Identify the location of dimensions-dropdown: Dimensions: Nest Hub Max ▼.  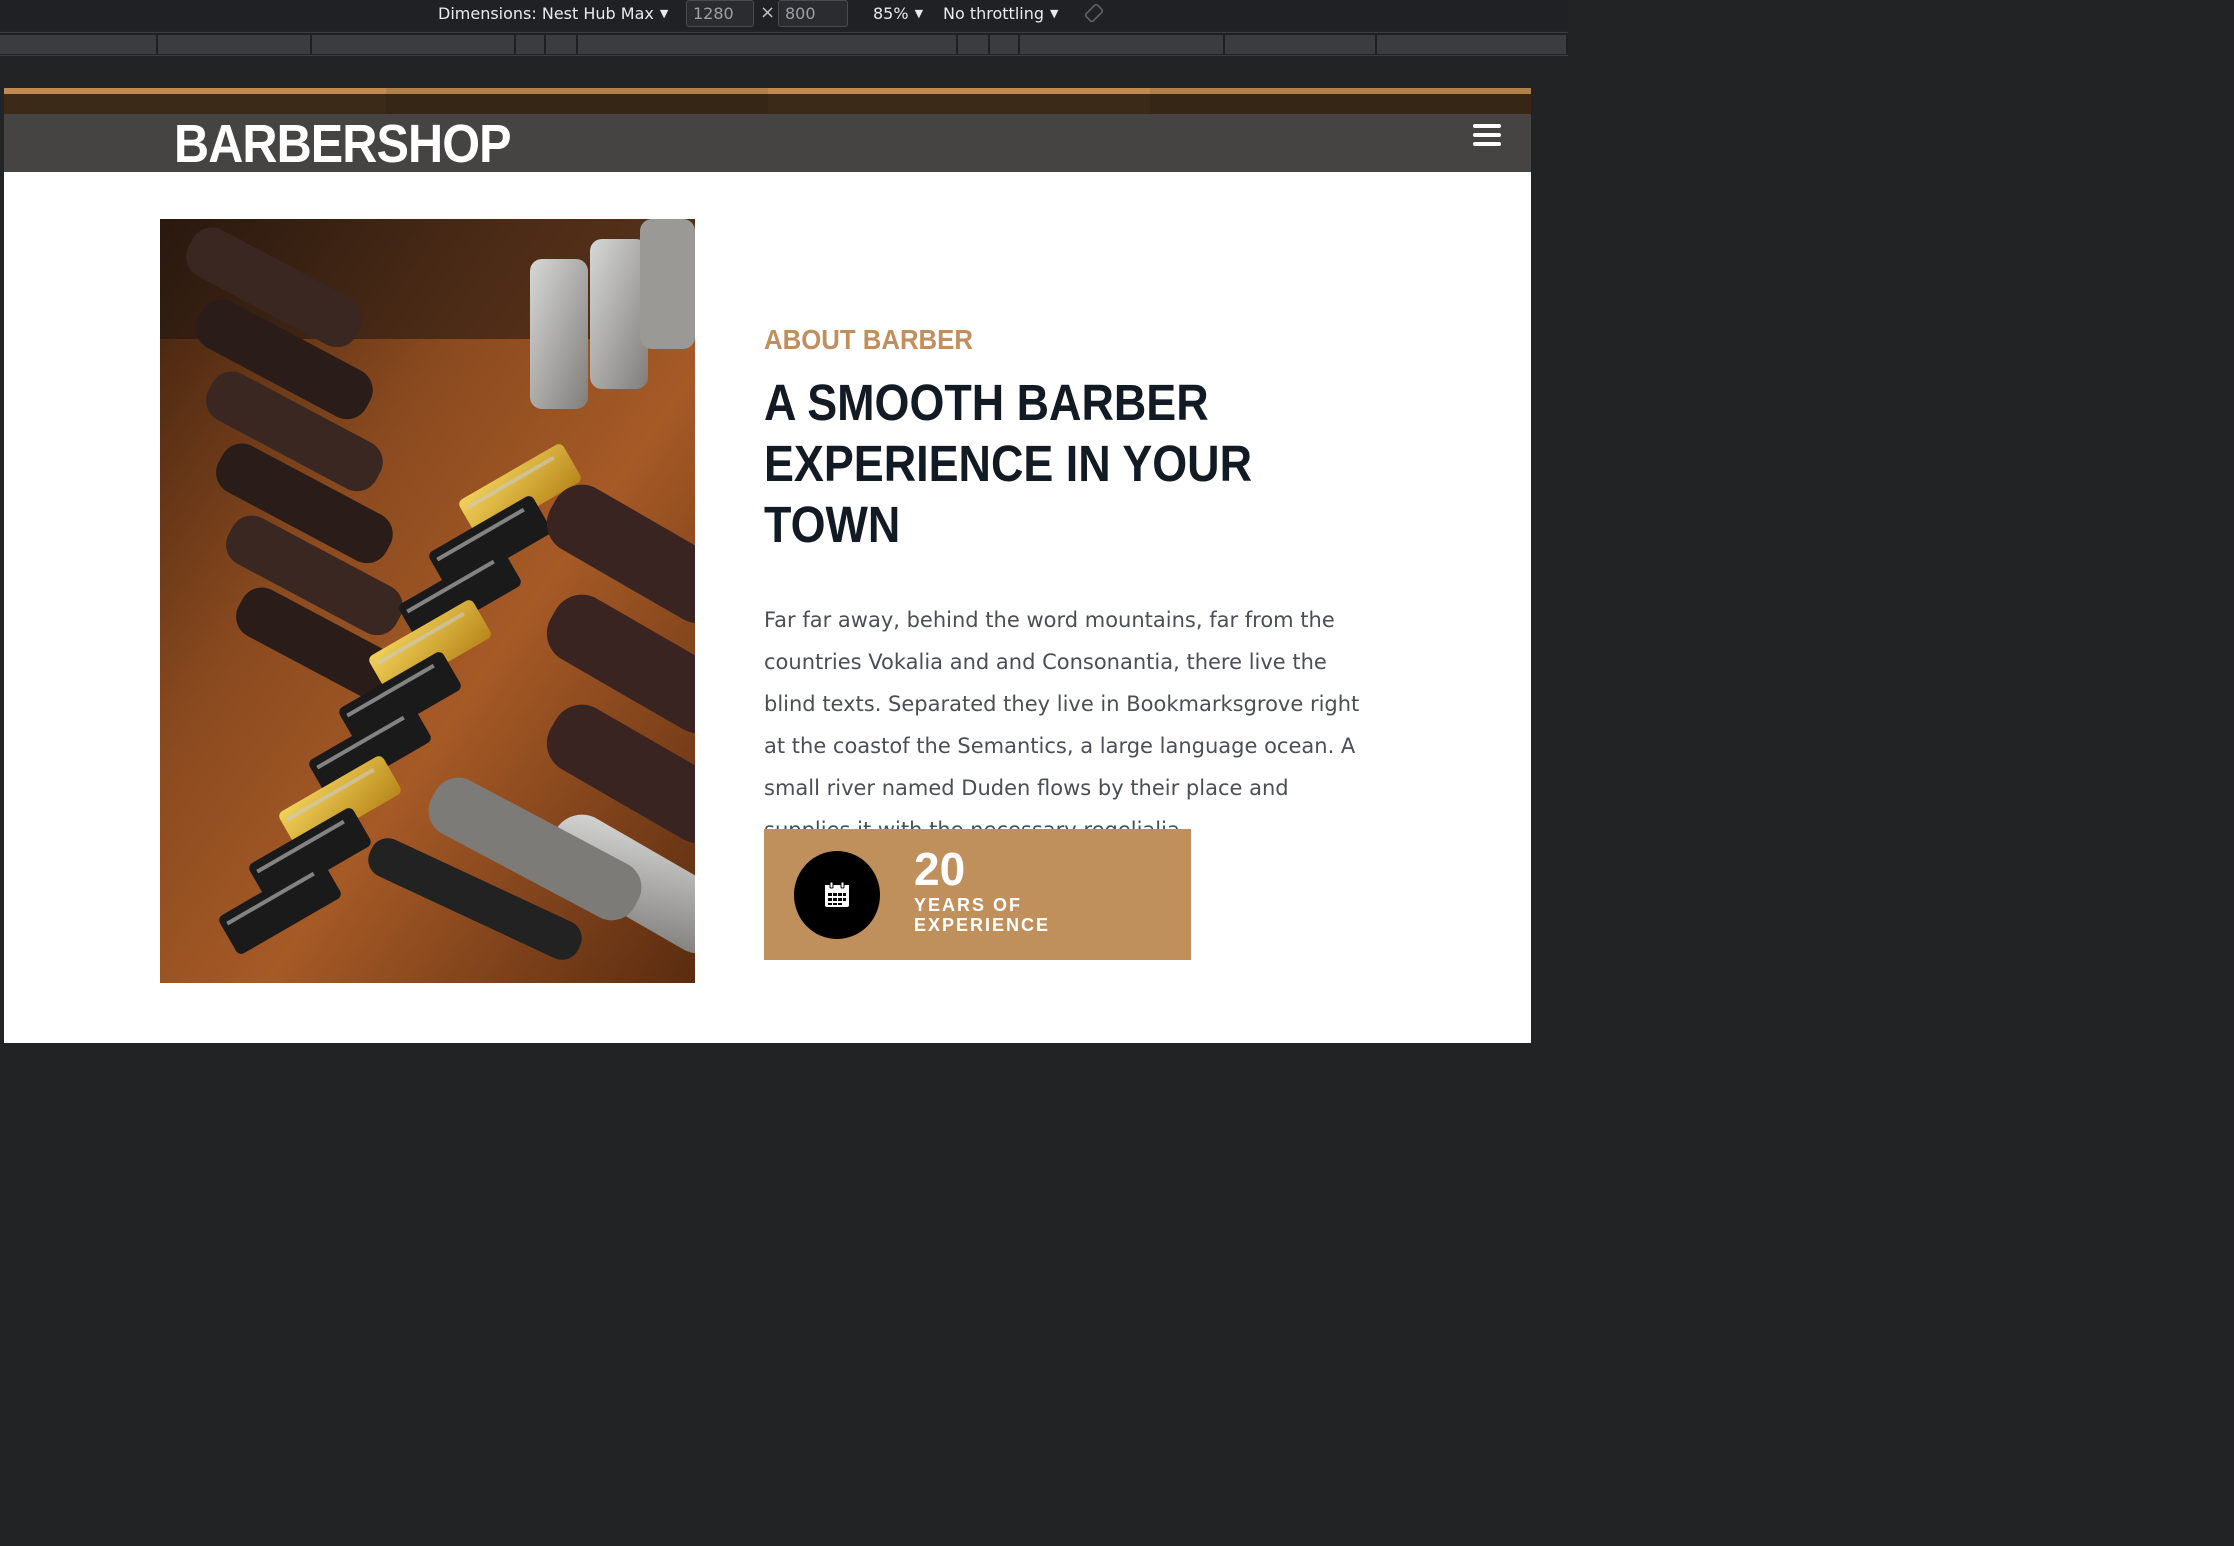
(553, 13).